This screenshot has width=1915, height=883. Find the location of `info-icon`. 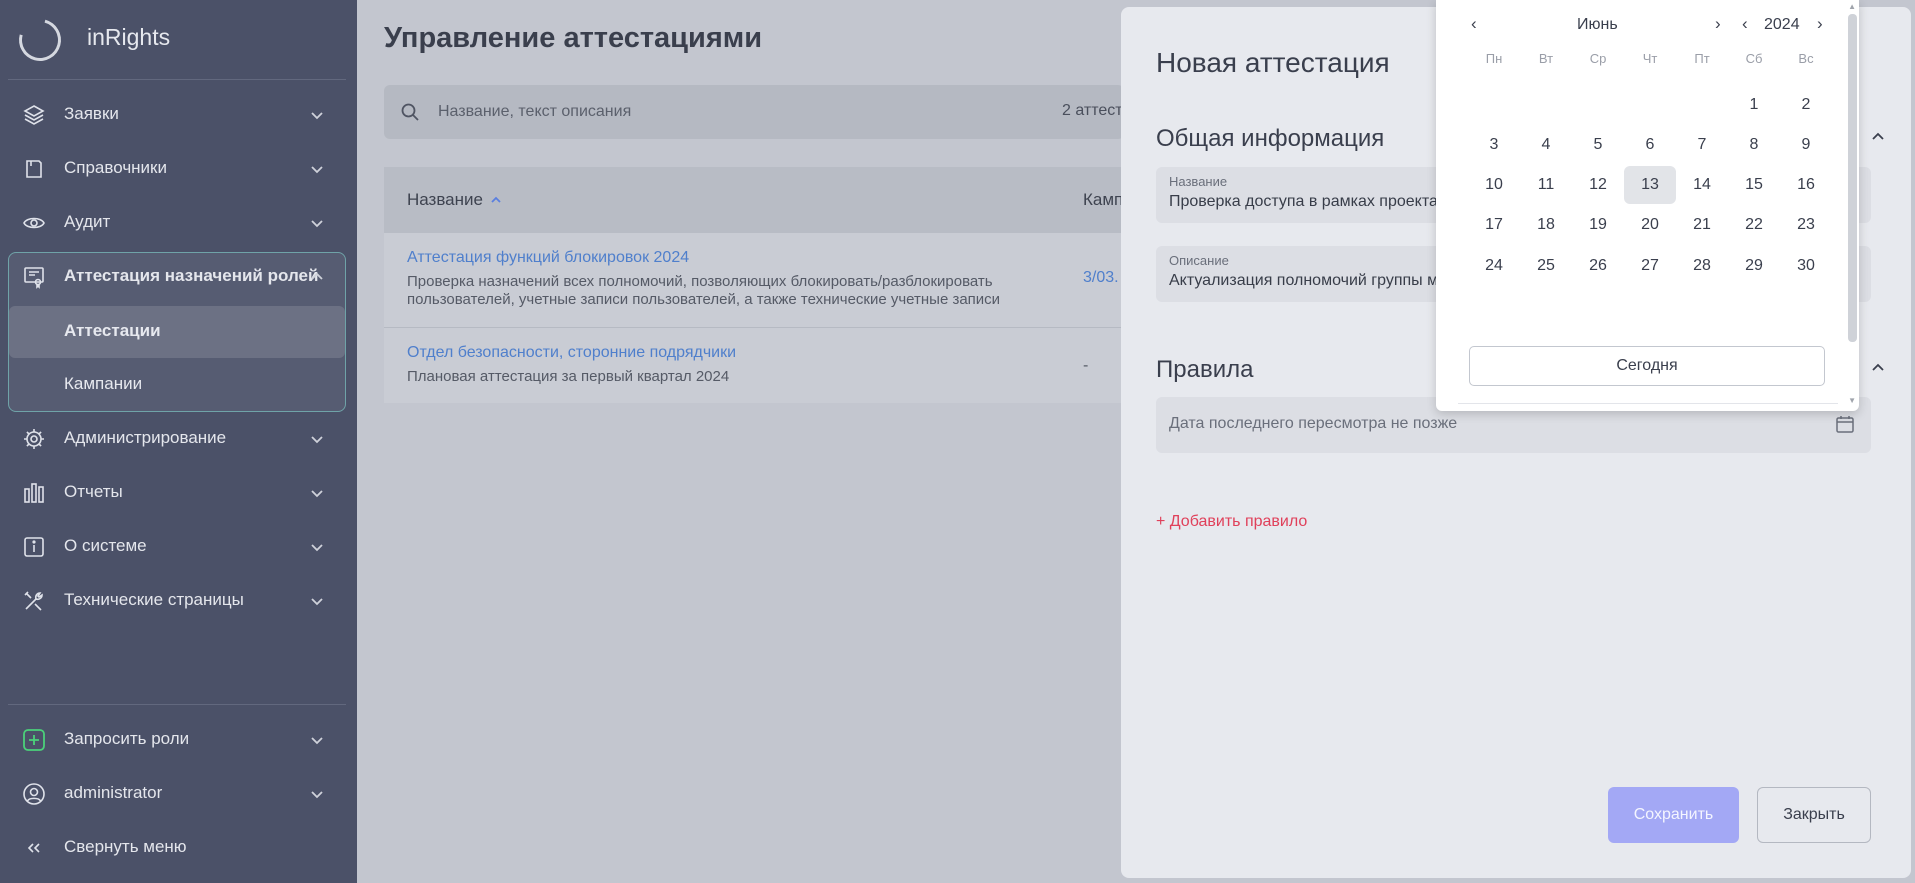

info-icon is located at coordinates (34, 547).